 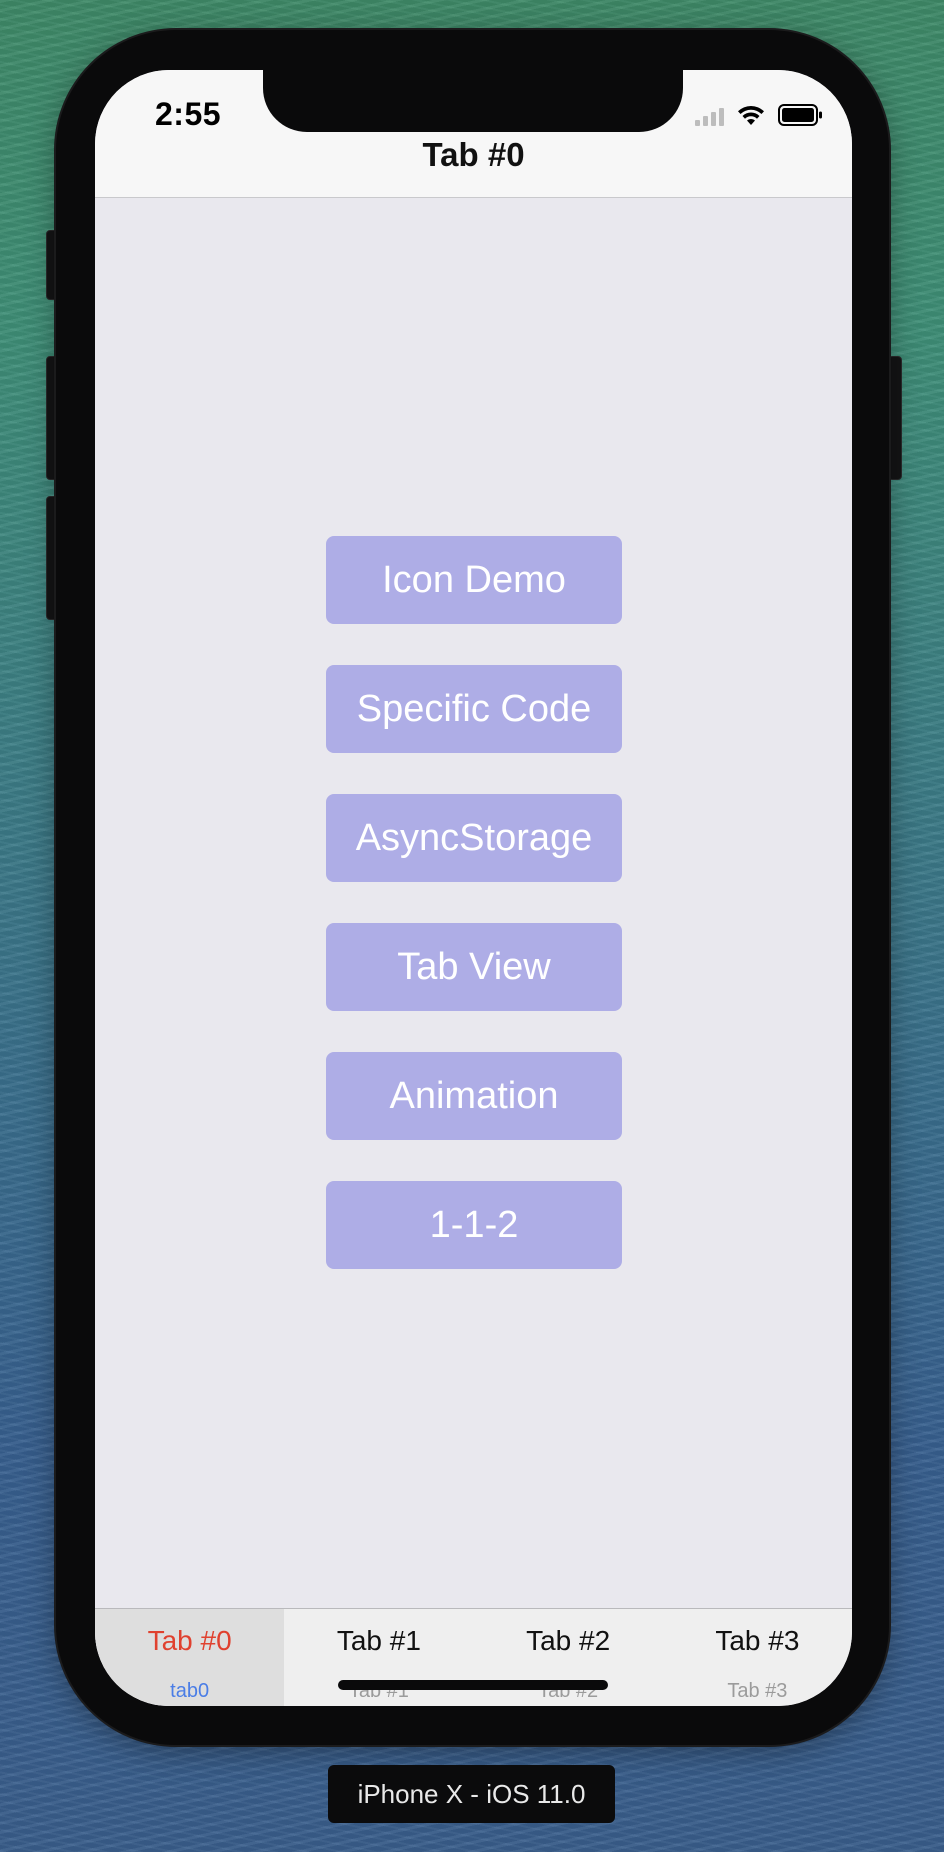 I want to click on page-title: Tab #0, so click(x=473, y=154).